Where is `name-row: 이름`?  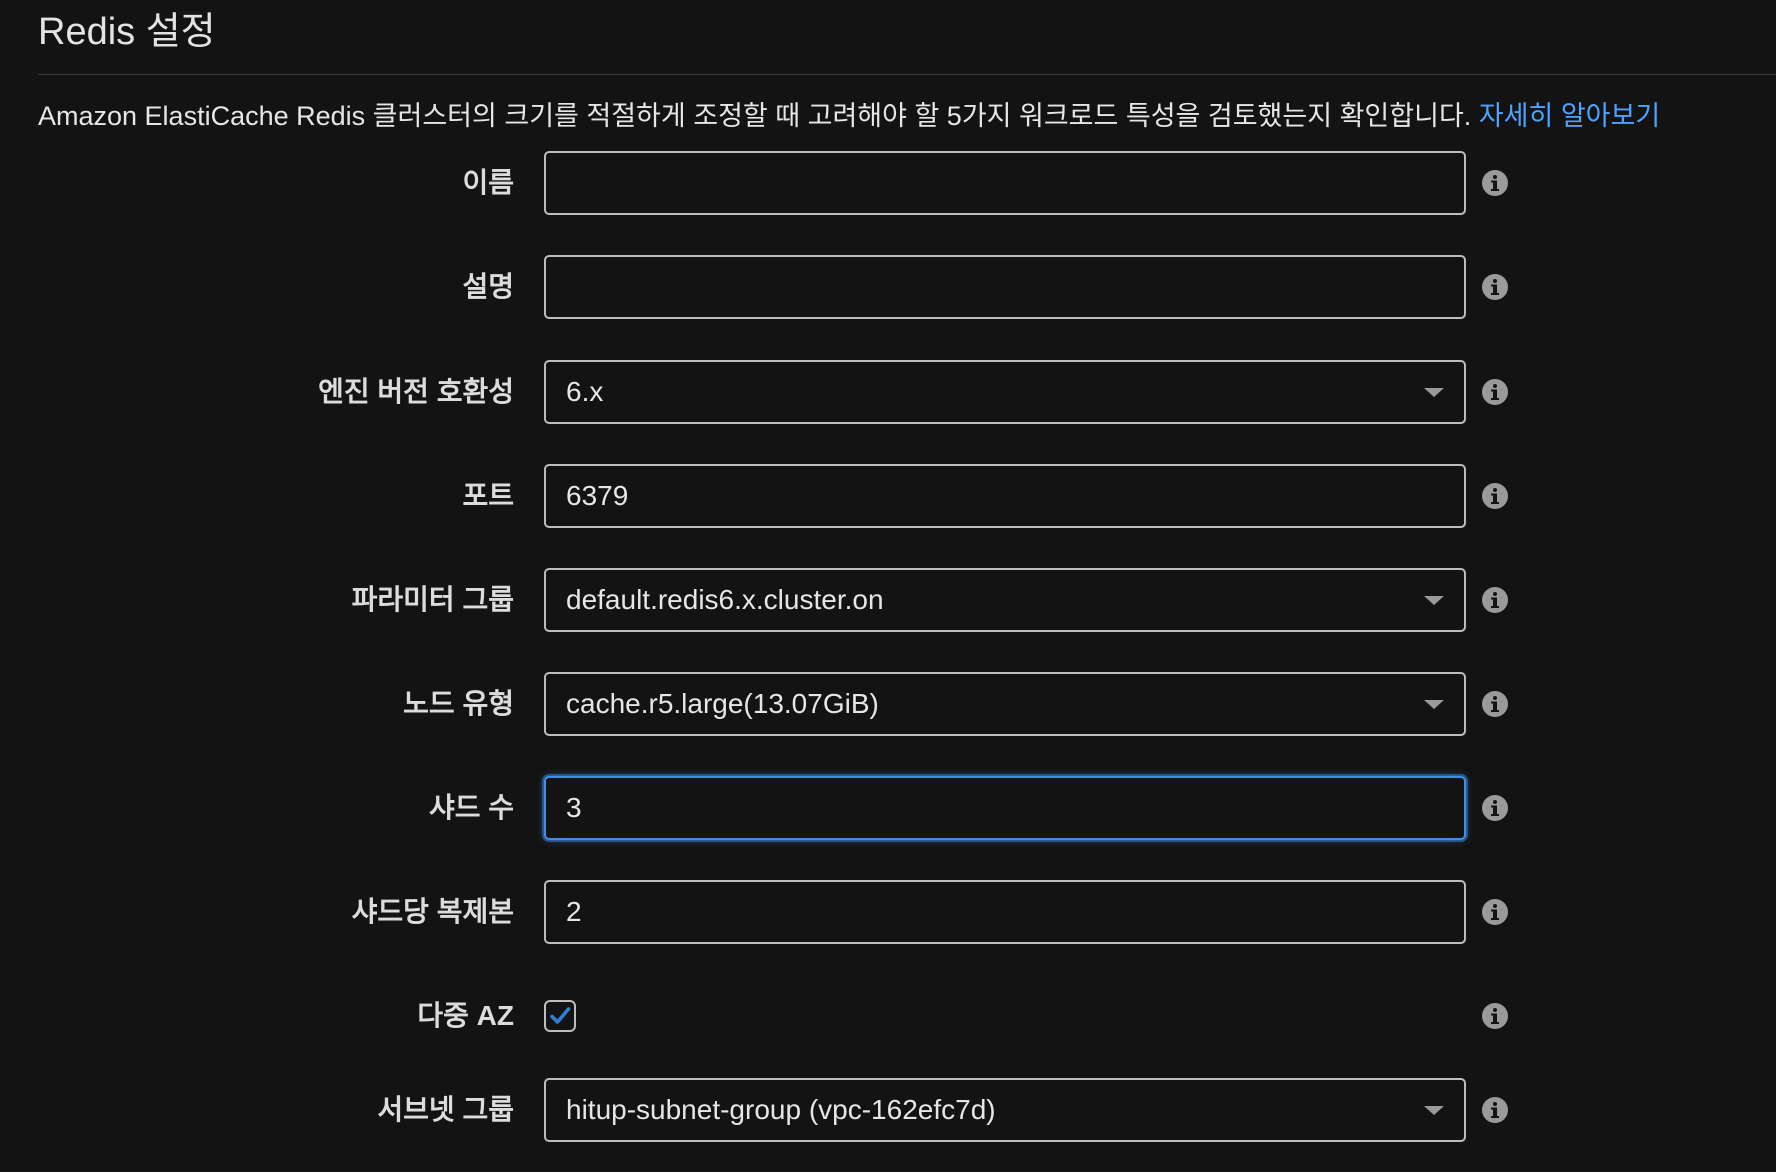 name-row: 이름 is located at coordinates (888, 183).